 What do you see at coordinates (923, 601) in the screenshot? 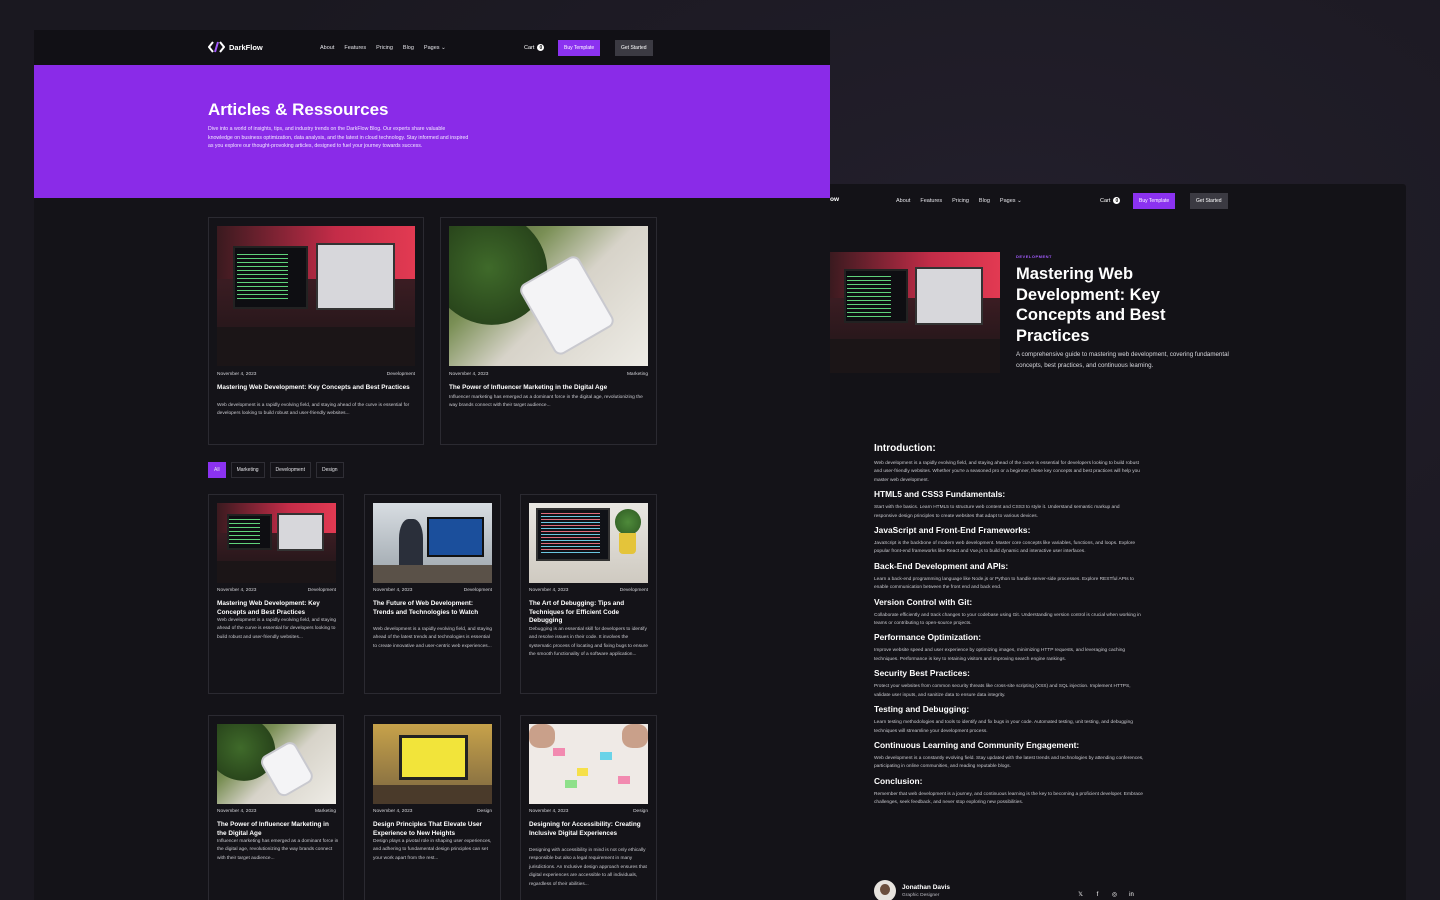
I see `section-heading: Version Control with Git:` at bounding box center [923, 601].